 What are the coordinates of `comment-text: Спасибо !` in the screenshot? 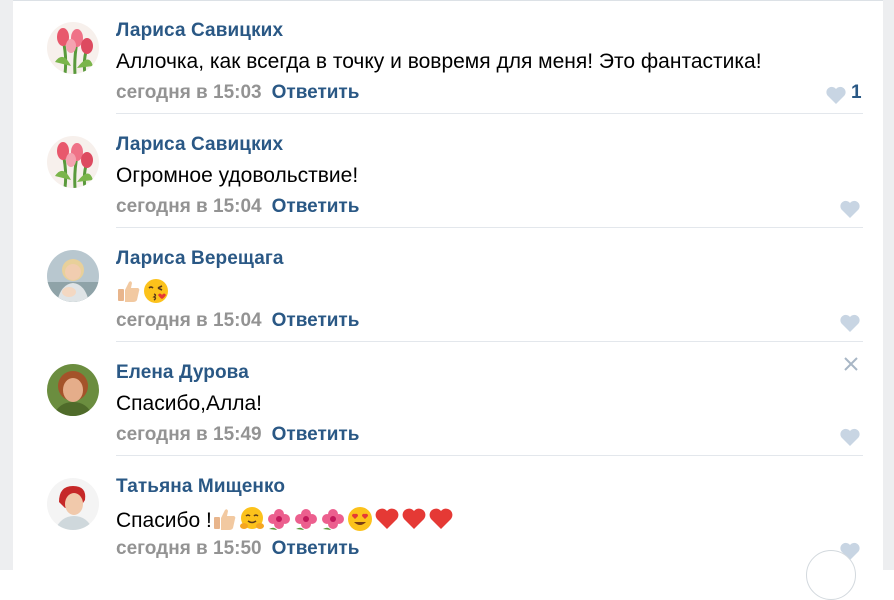 It's located at (285, 519).